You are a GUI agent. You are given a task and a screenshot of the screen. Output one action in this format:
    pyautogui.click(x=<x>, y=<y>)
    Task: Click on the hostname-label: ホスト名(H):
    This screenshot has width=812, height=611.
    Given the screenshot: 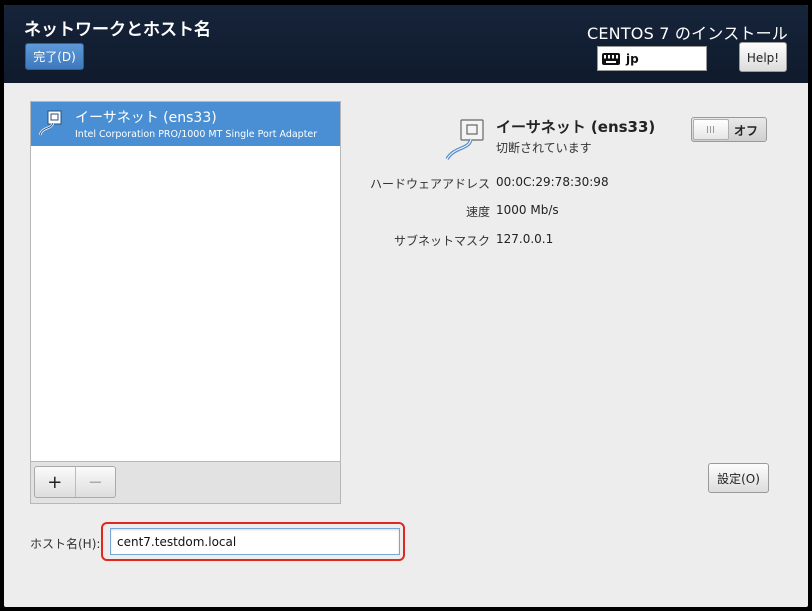 What is the action you would take?
    pyautogui.click(x=65, y=544)
    